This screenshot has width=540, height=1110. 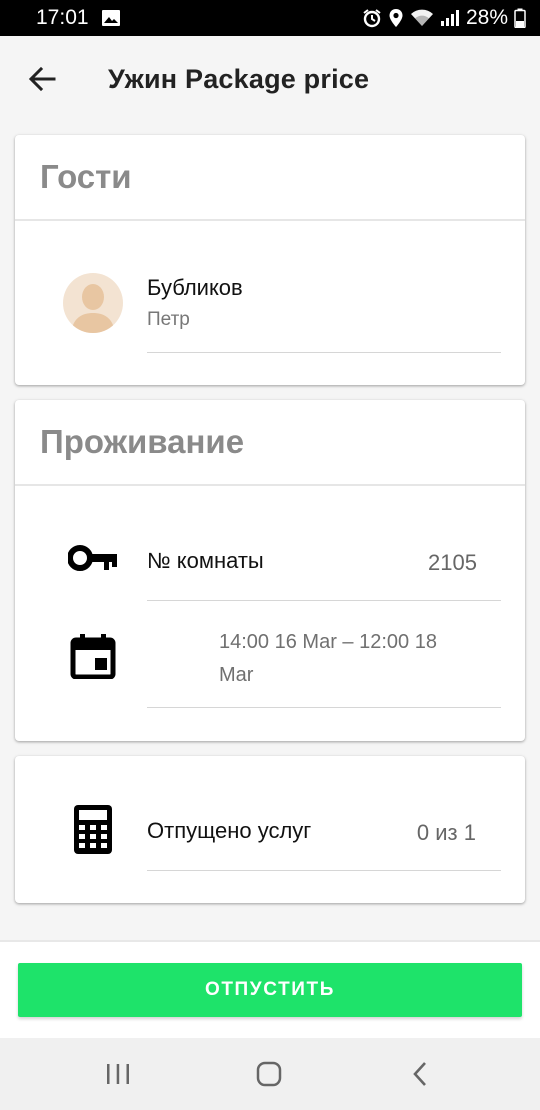 I want to click on recent-apps-icon, so click(x=118, y=1074).